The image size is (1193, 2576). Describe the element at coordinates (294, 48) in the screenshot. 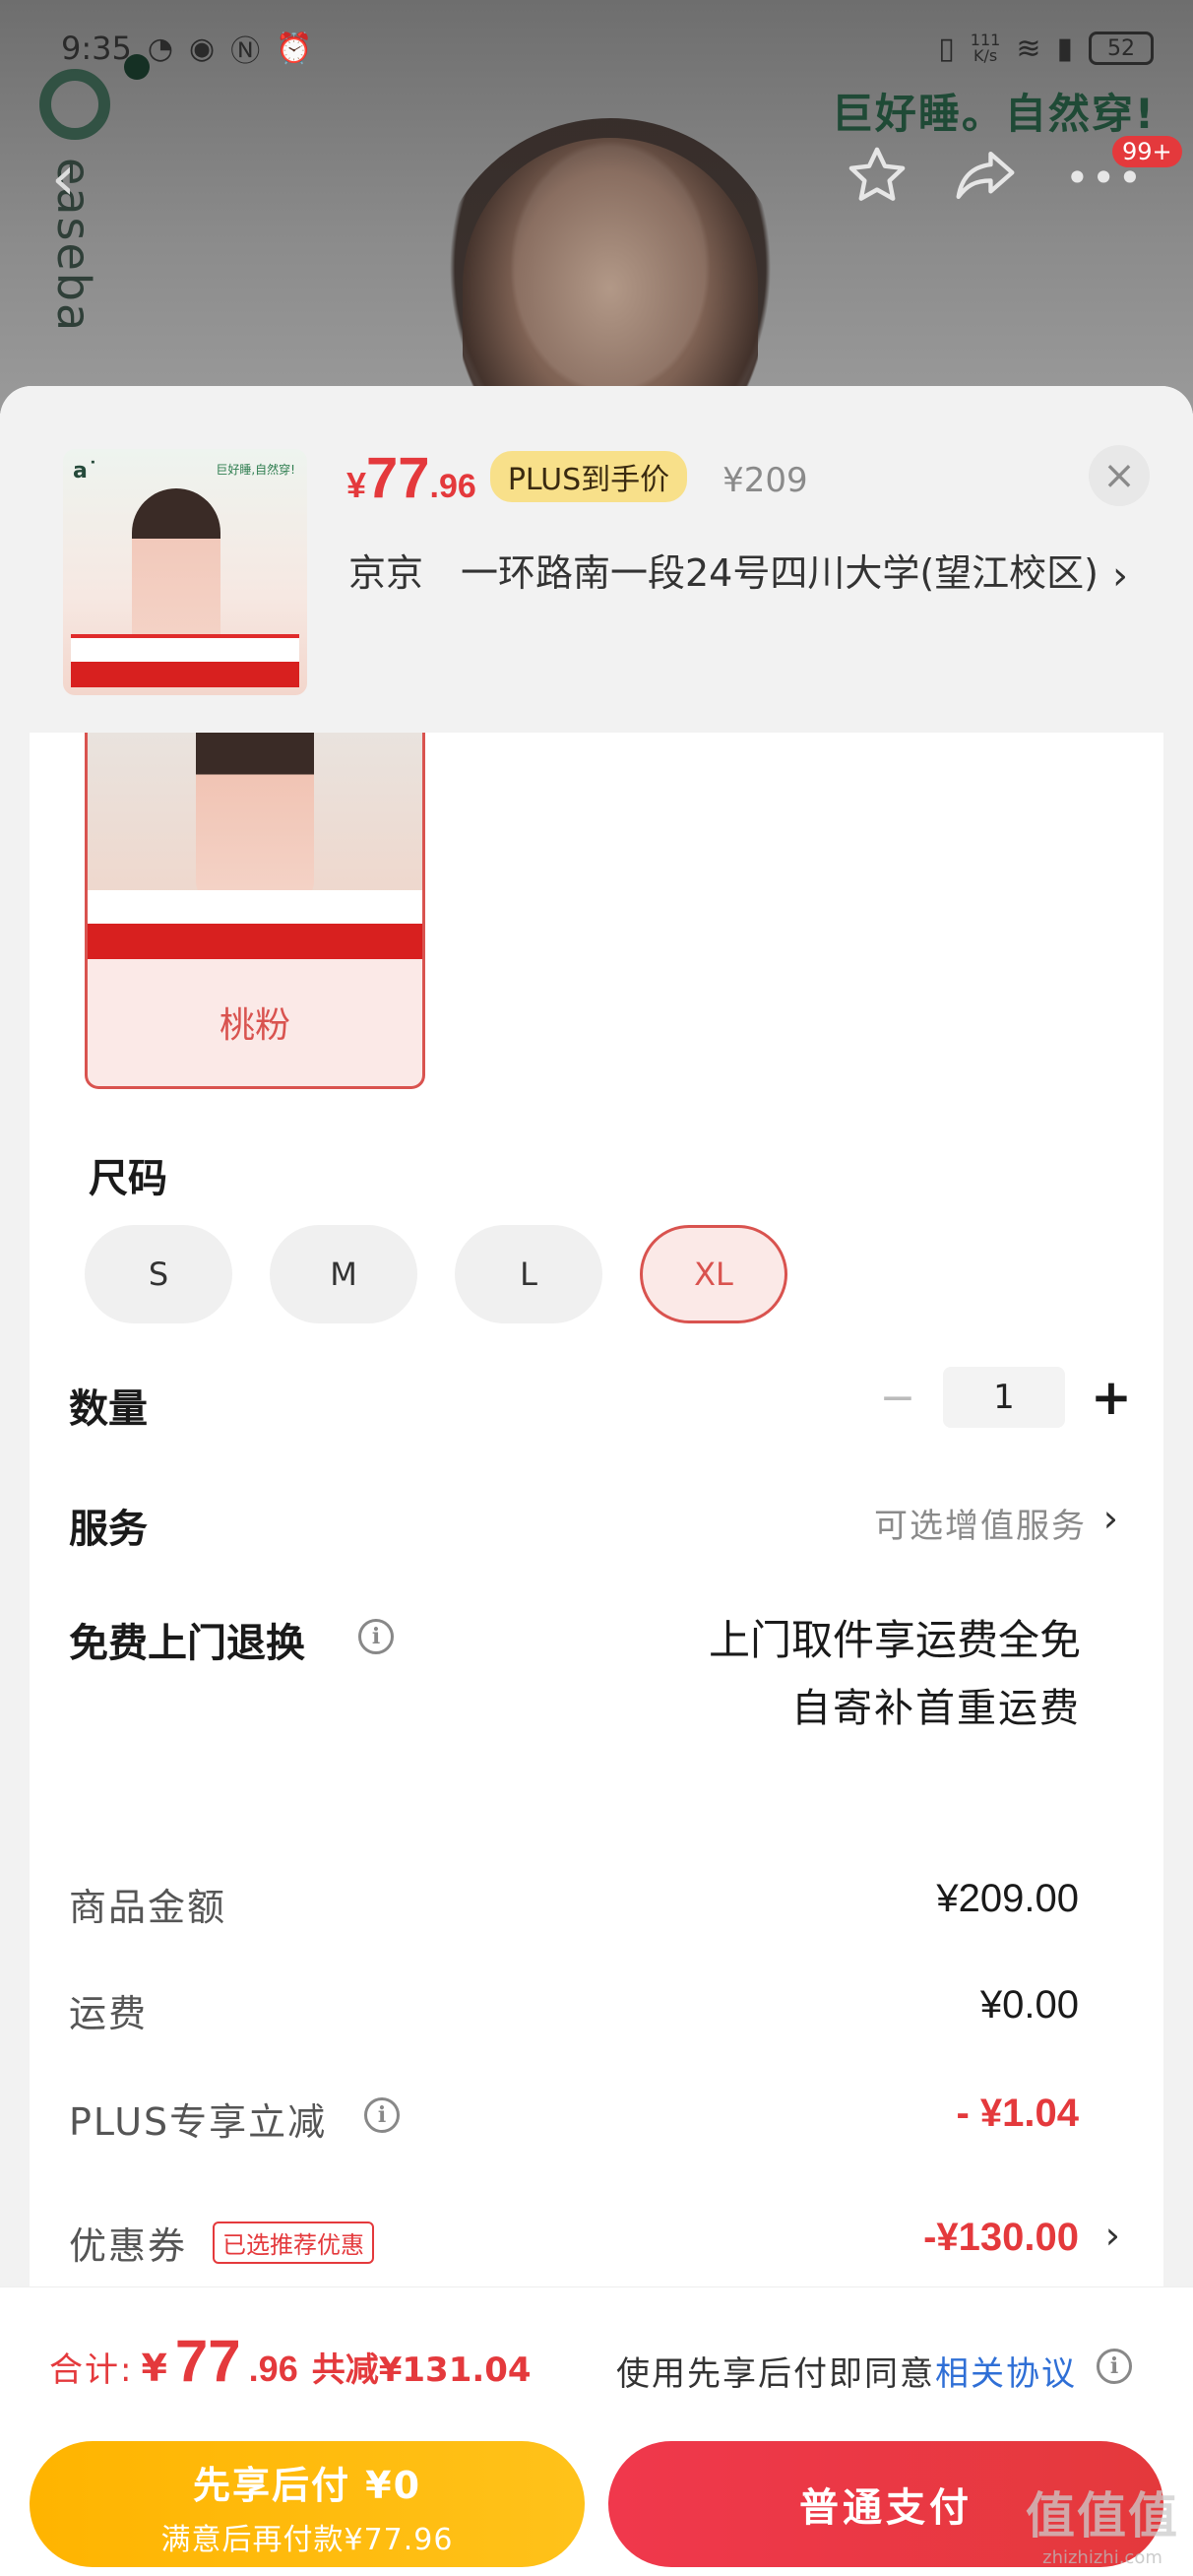

I see `alarm-icon: ⏰` at that location.